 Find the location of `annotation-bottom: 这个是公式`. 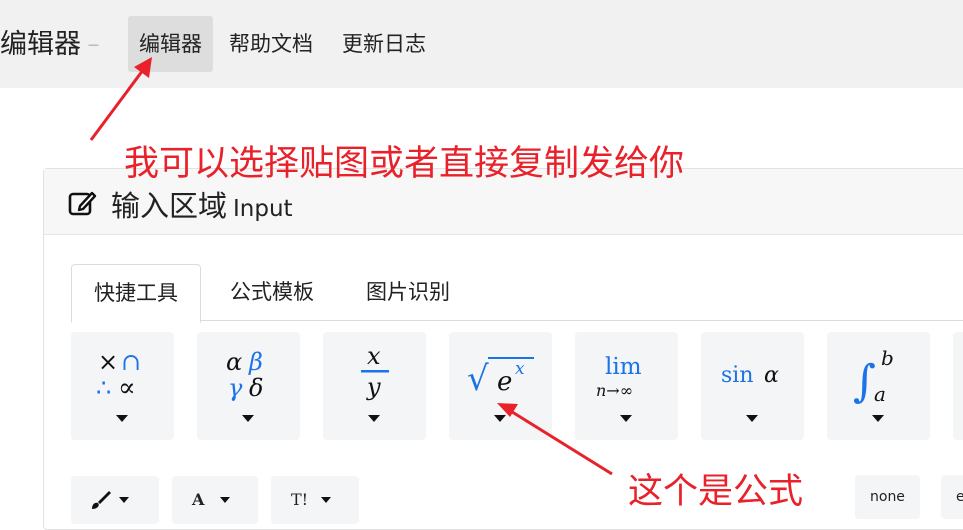

annotation-bottom: 这个是公式 is located at coordinates (716, 492).